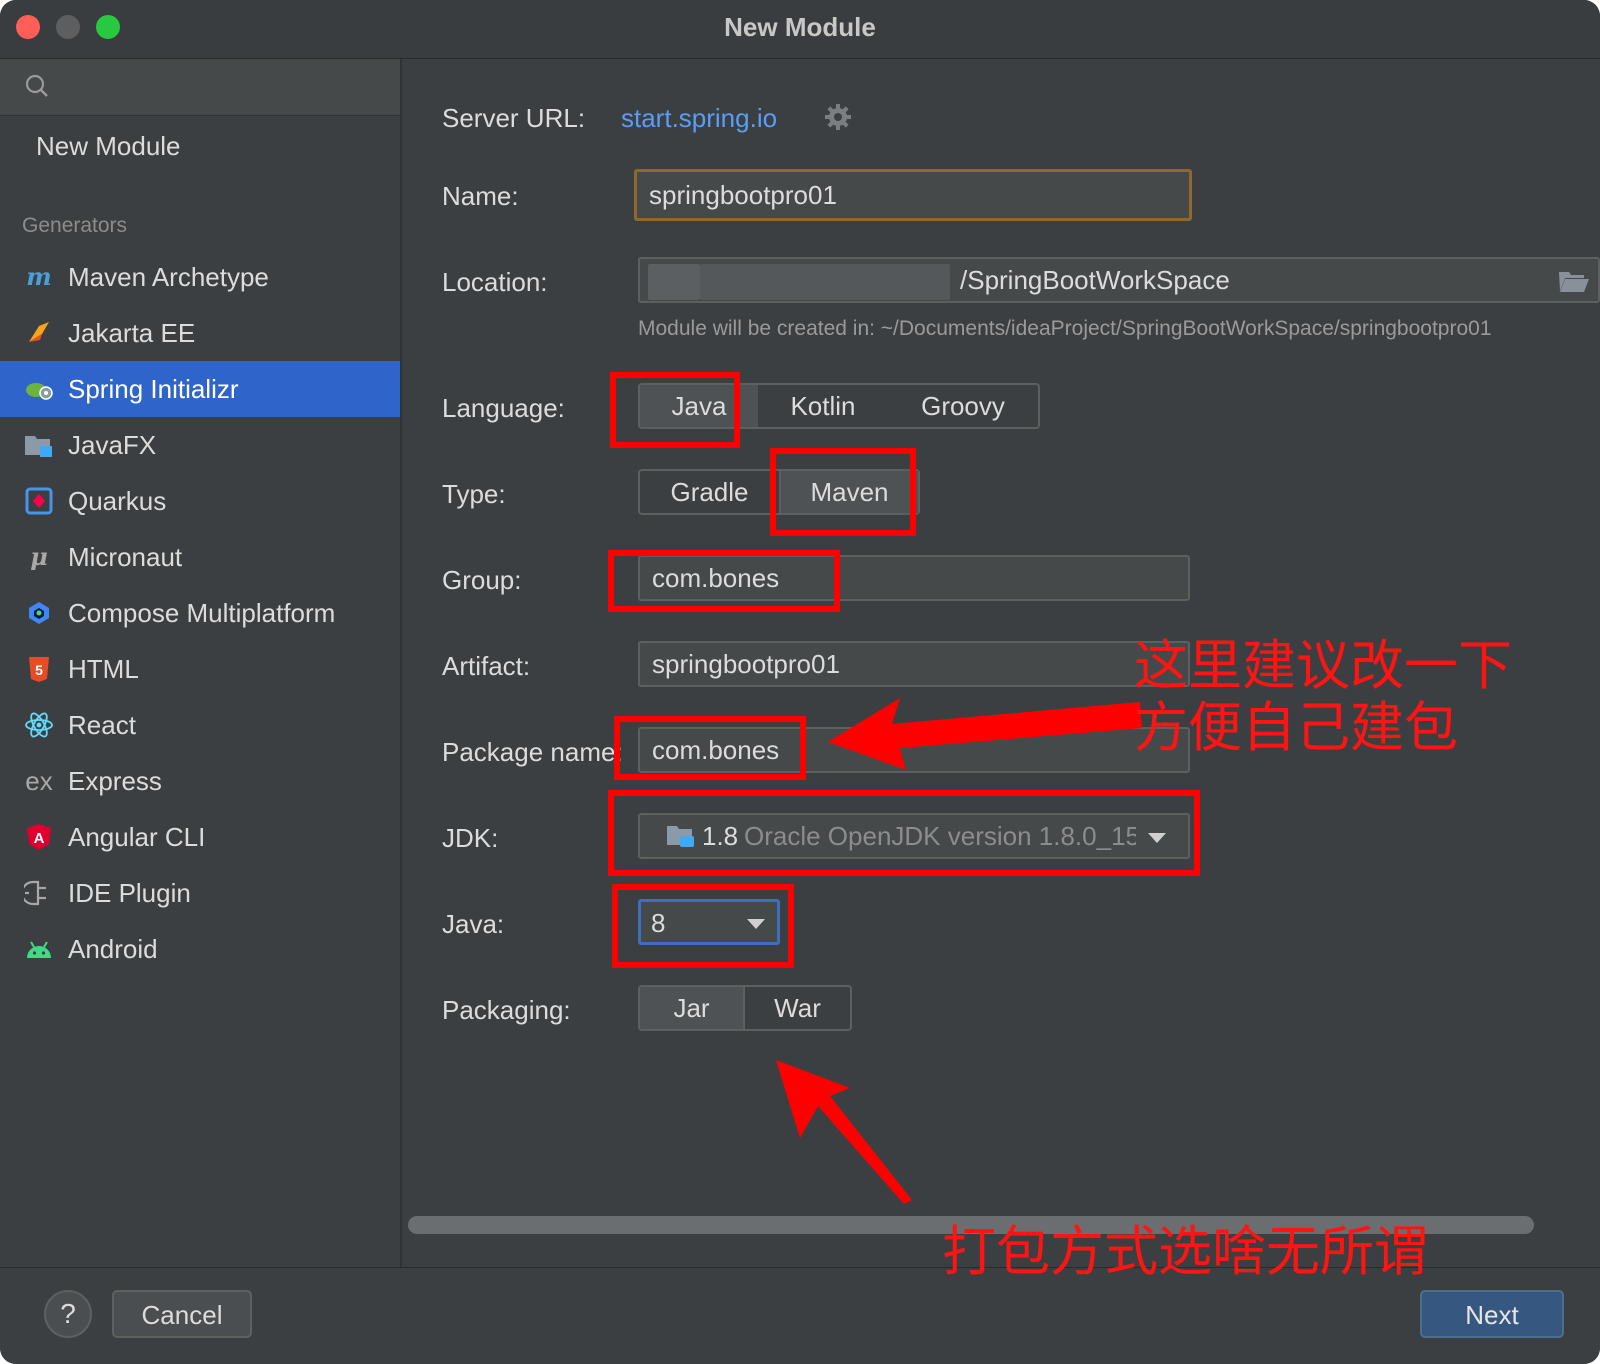 The height and width of the screenshot is (1364, 1600). I want to click on arrow-to-package-name, so click(985, 734).